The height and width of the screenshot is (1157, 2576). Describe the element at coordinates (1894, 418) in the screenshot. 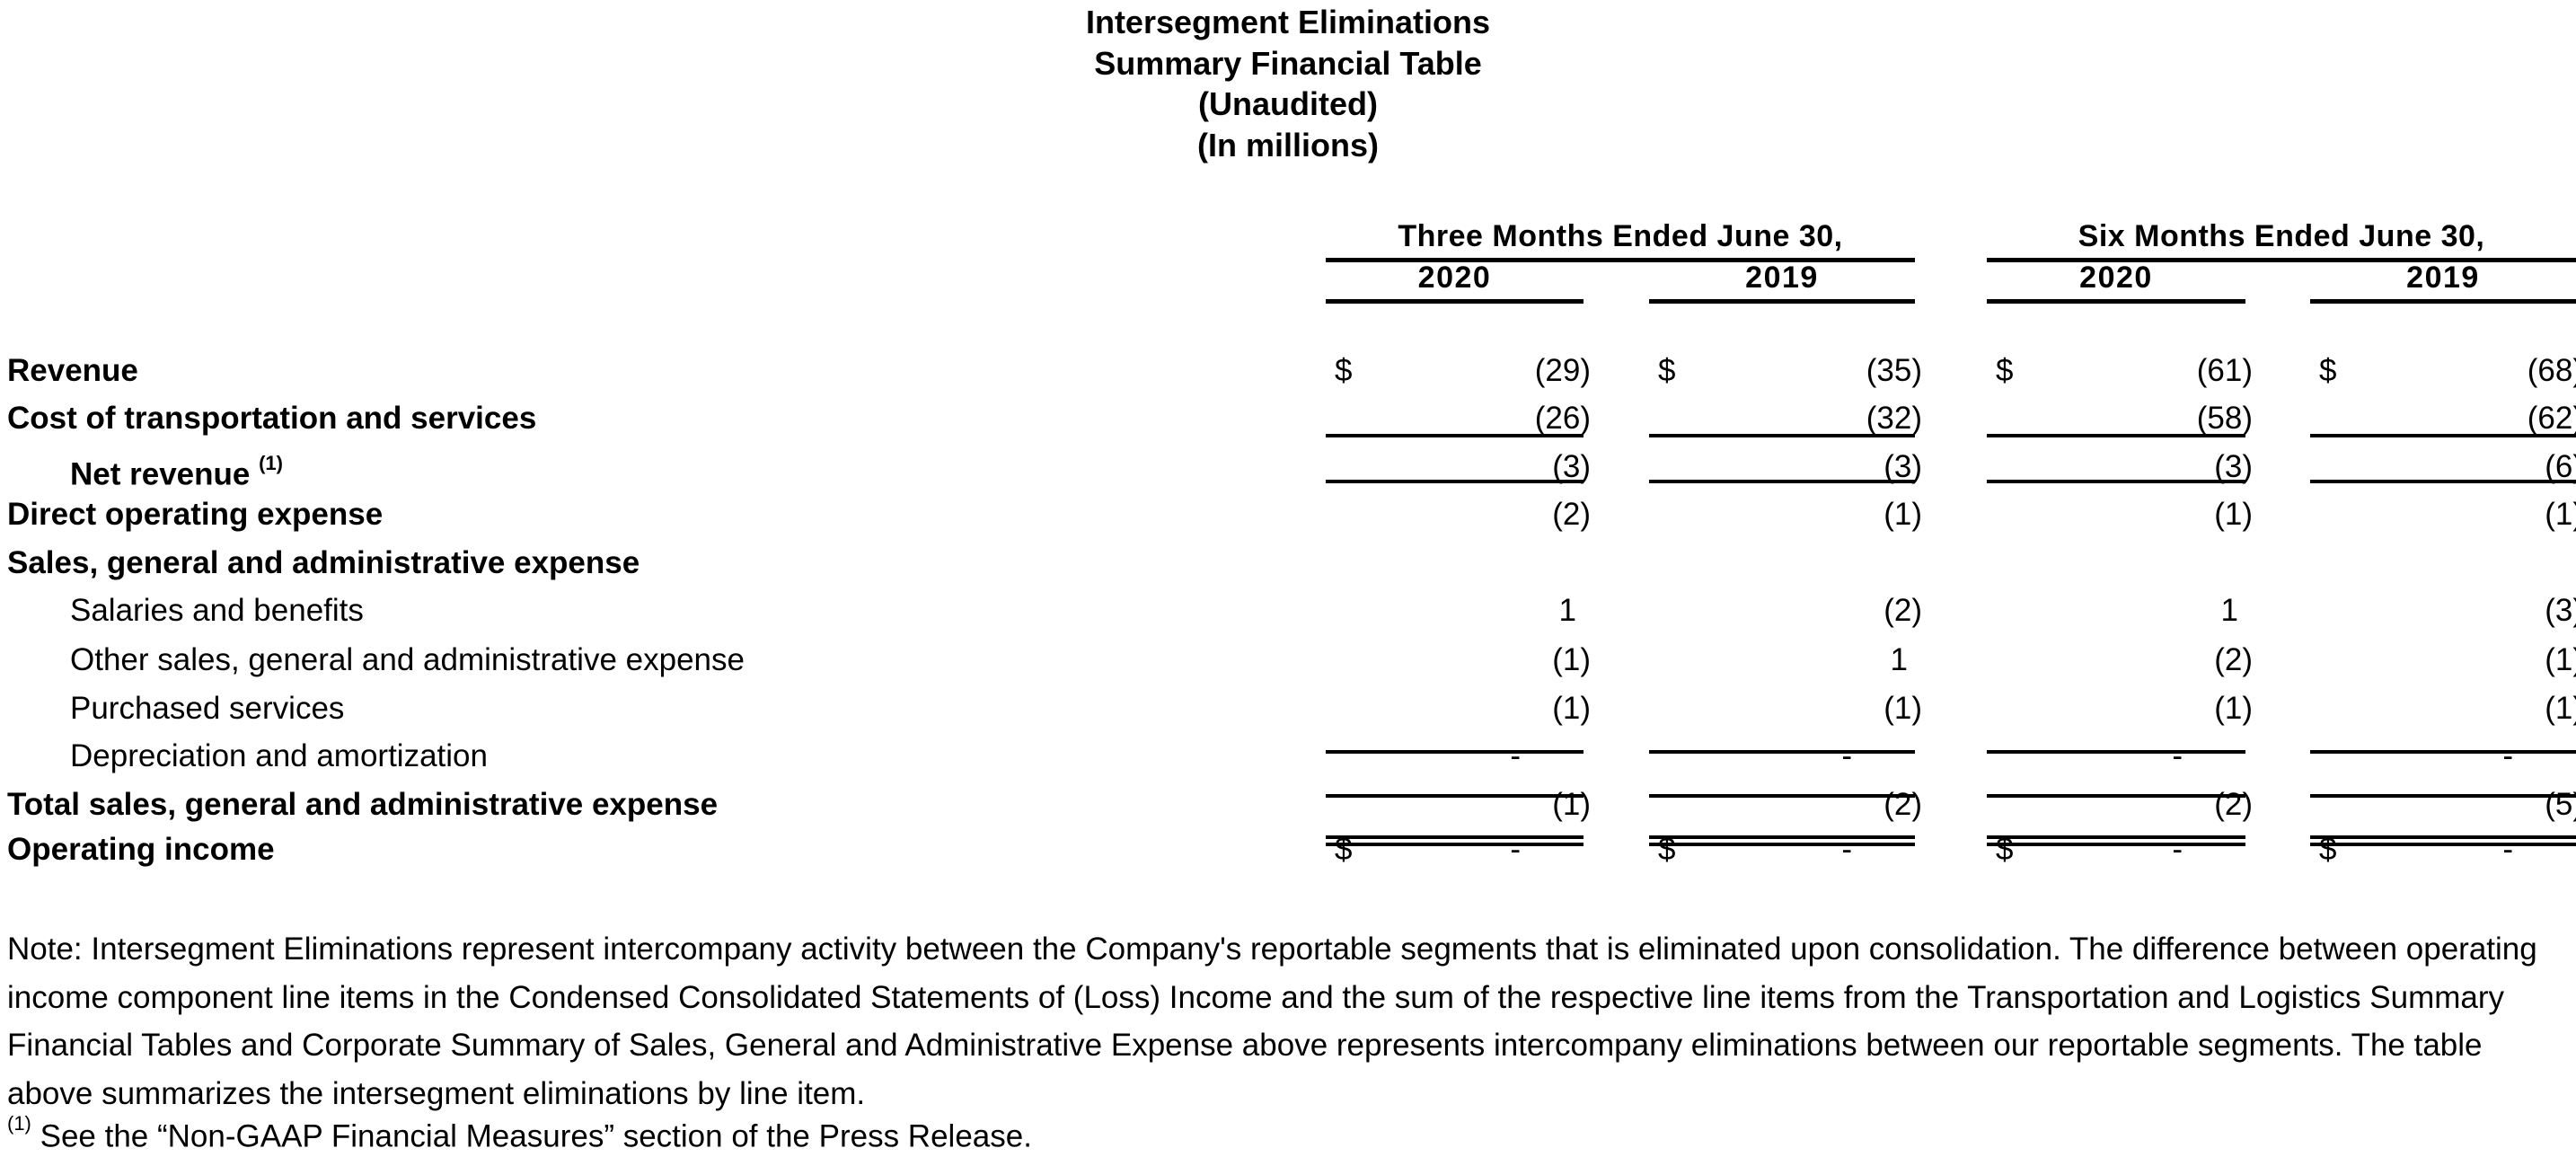

I see `cell-value: (32)` at that location.